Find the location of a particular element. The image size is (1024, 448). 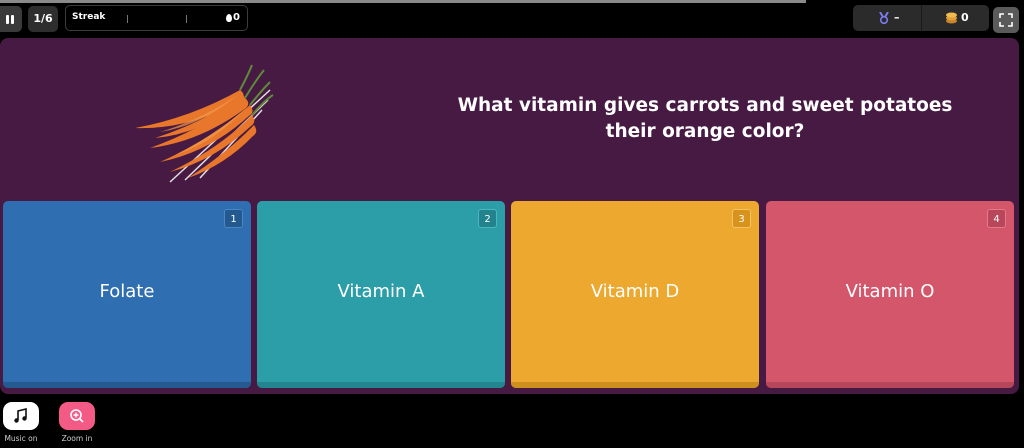

score-panel: – 0 is located at coordinates (921, 18).